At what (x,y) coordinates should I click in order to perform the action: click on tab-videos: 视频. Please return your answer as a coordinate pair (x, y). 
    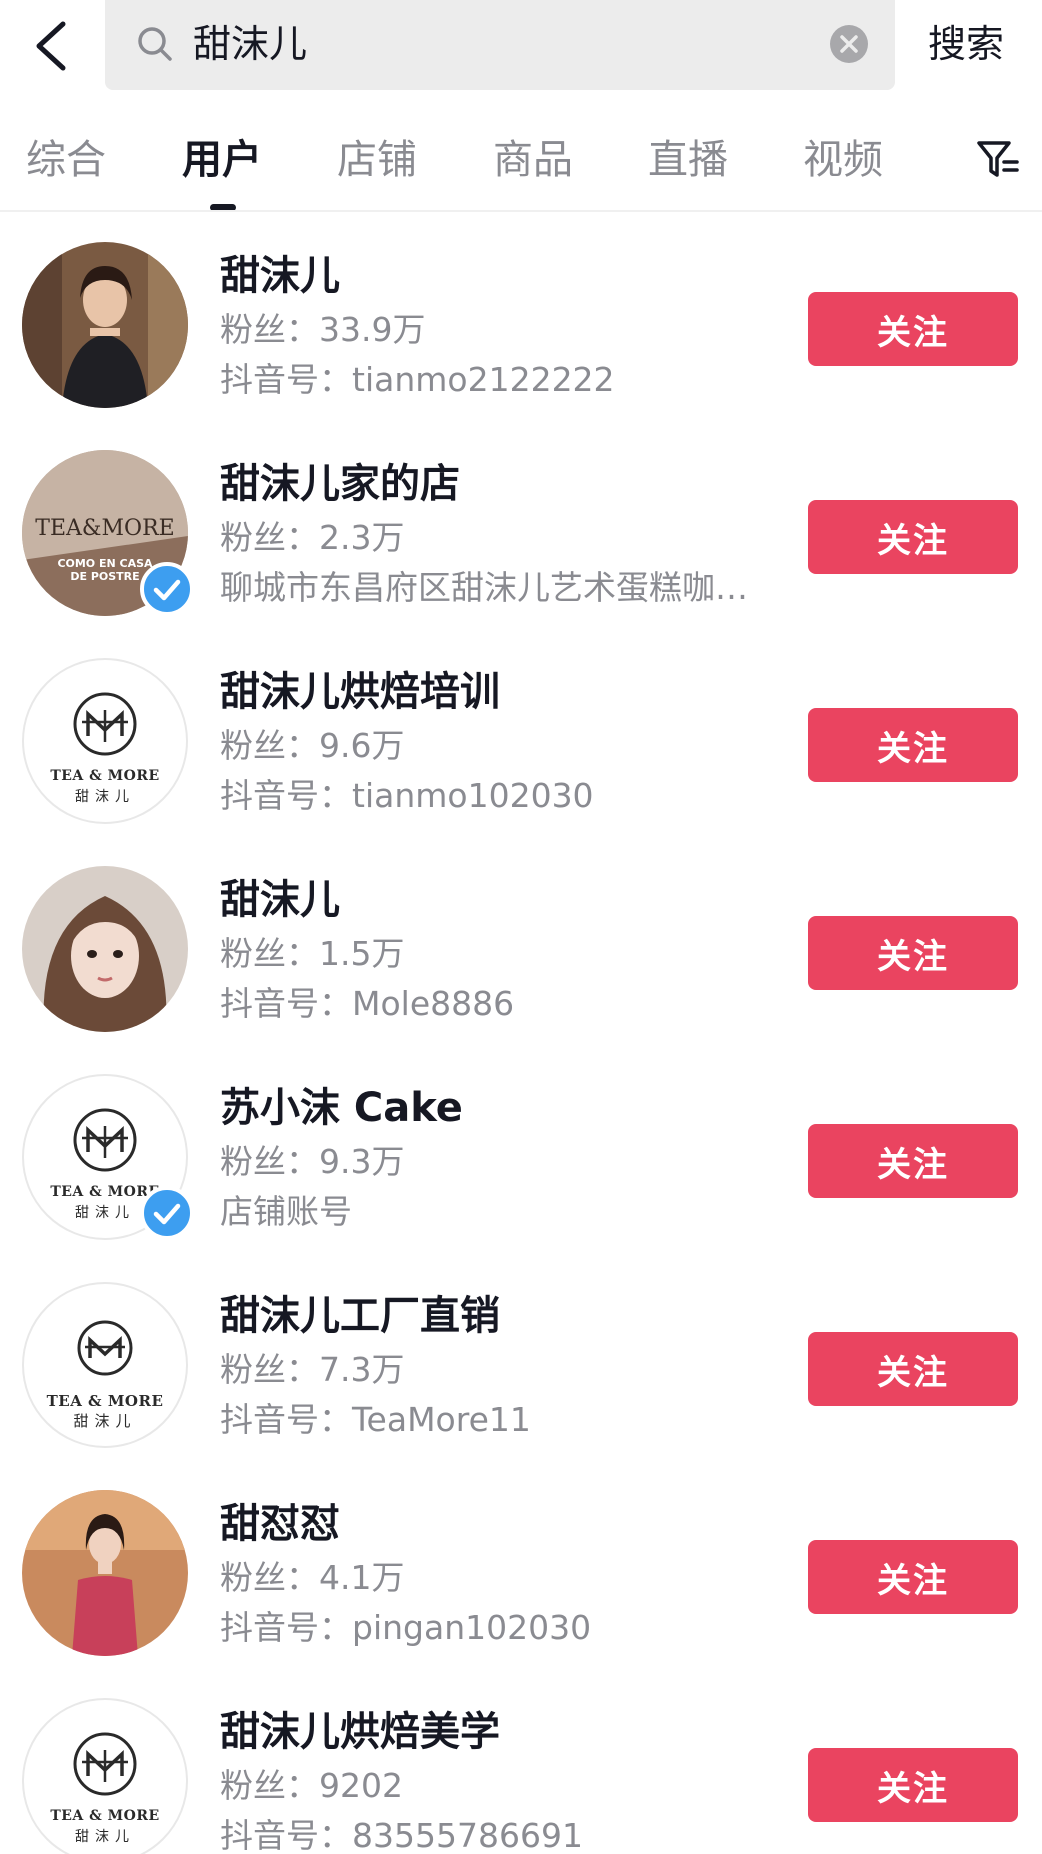
    Looking at the image, I should click on (843, 160).